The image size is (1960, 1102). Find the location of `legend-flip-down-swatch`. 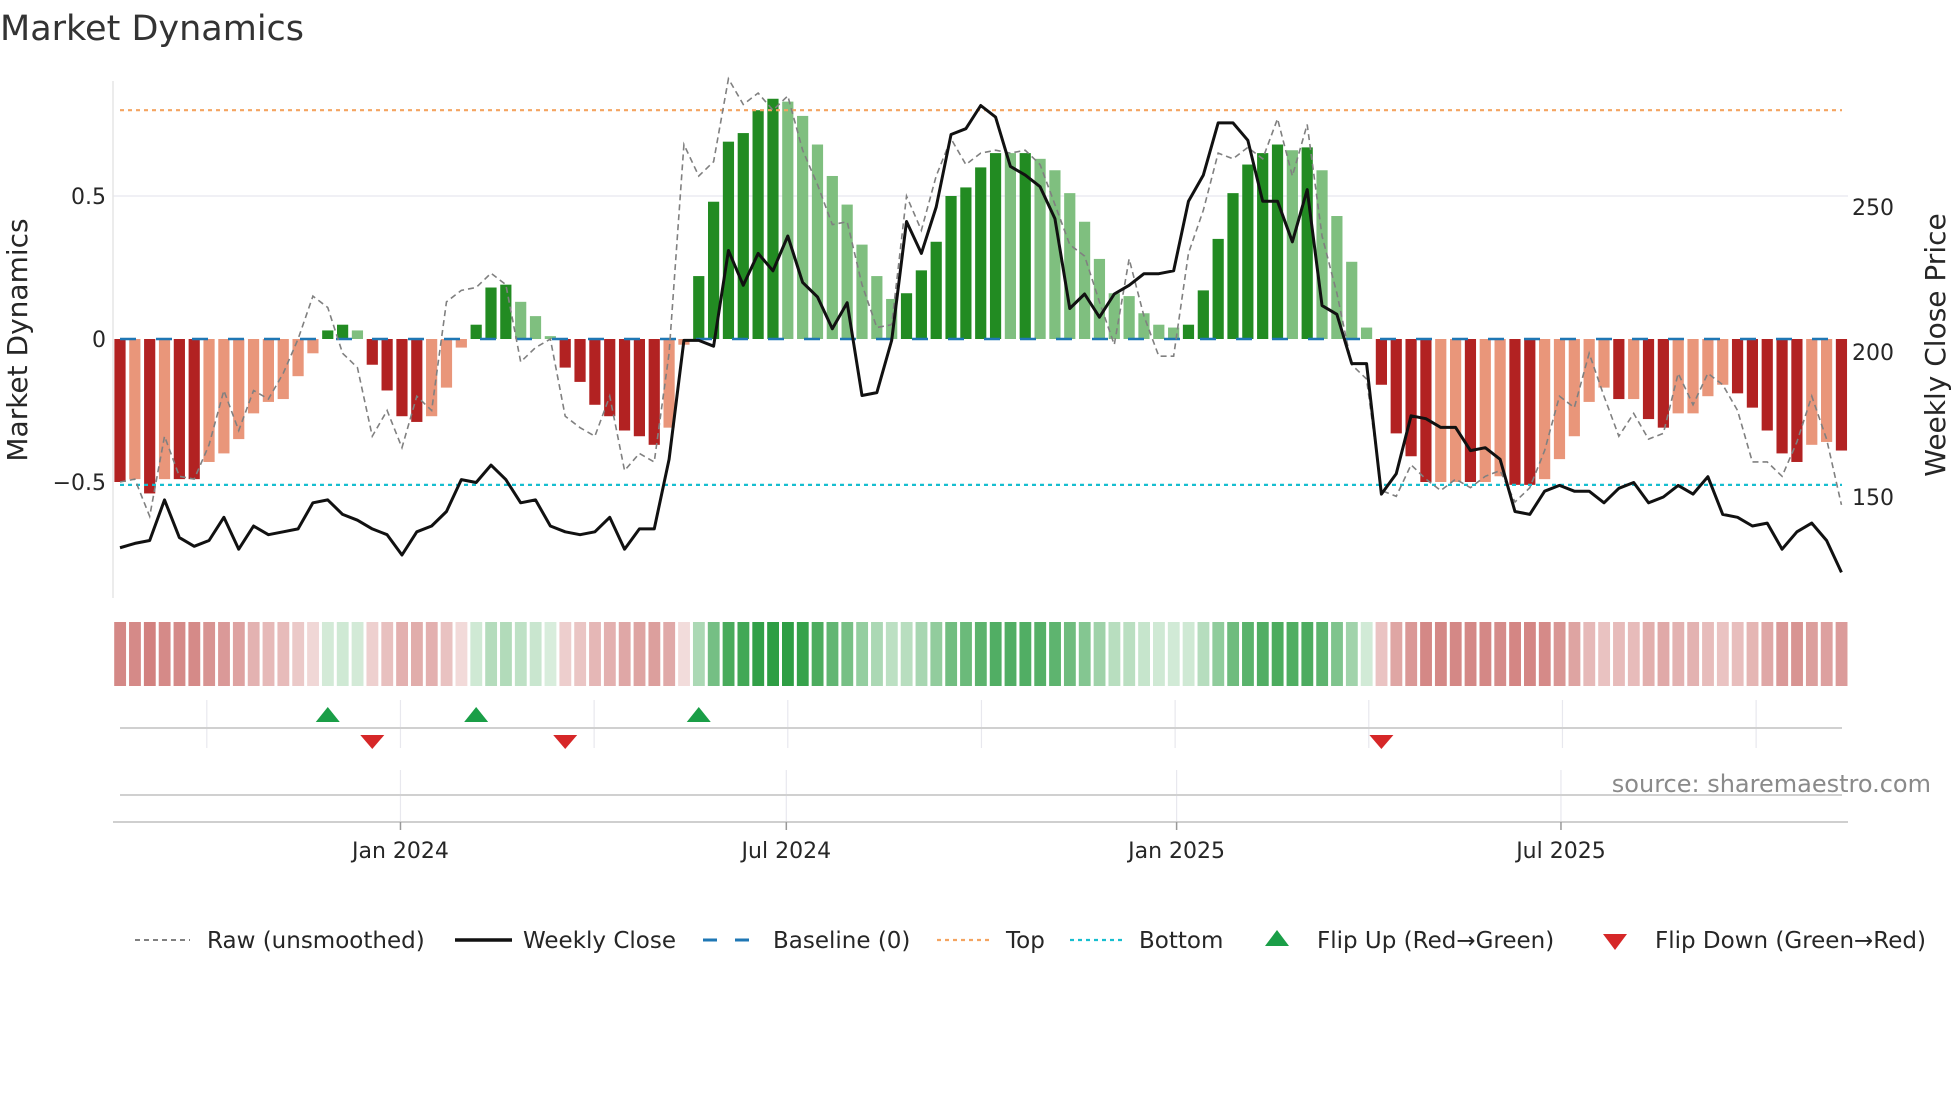

legend-flip-down-swatch is located at coordinates (1615, 942).